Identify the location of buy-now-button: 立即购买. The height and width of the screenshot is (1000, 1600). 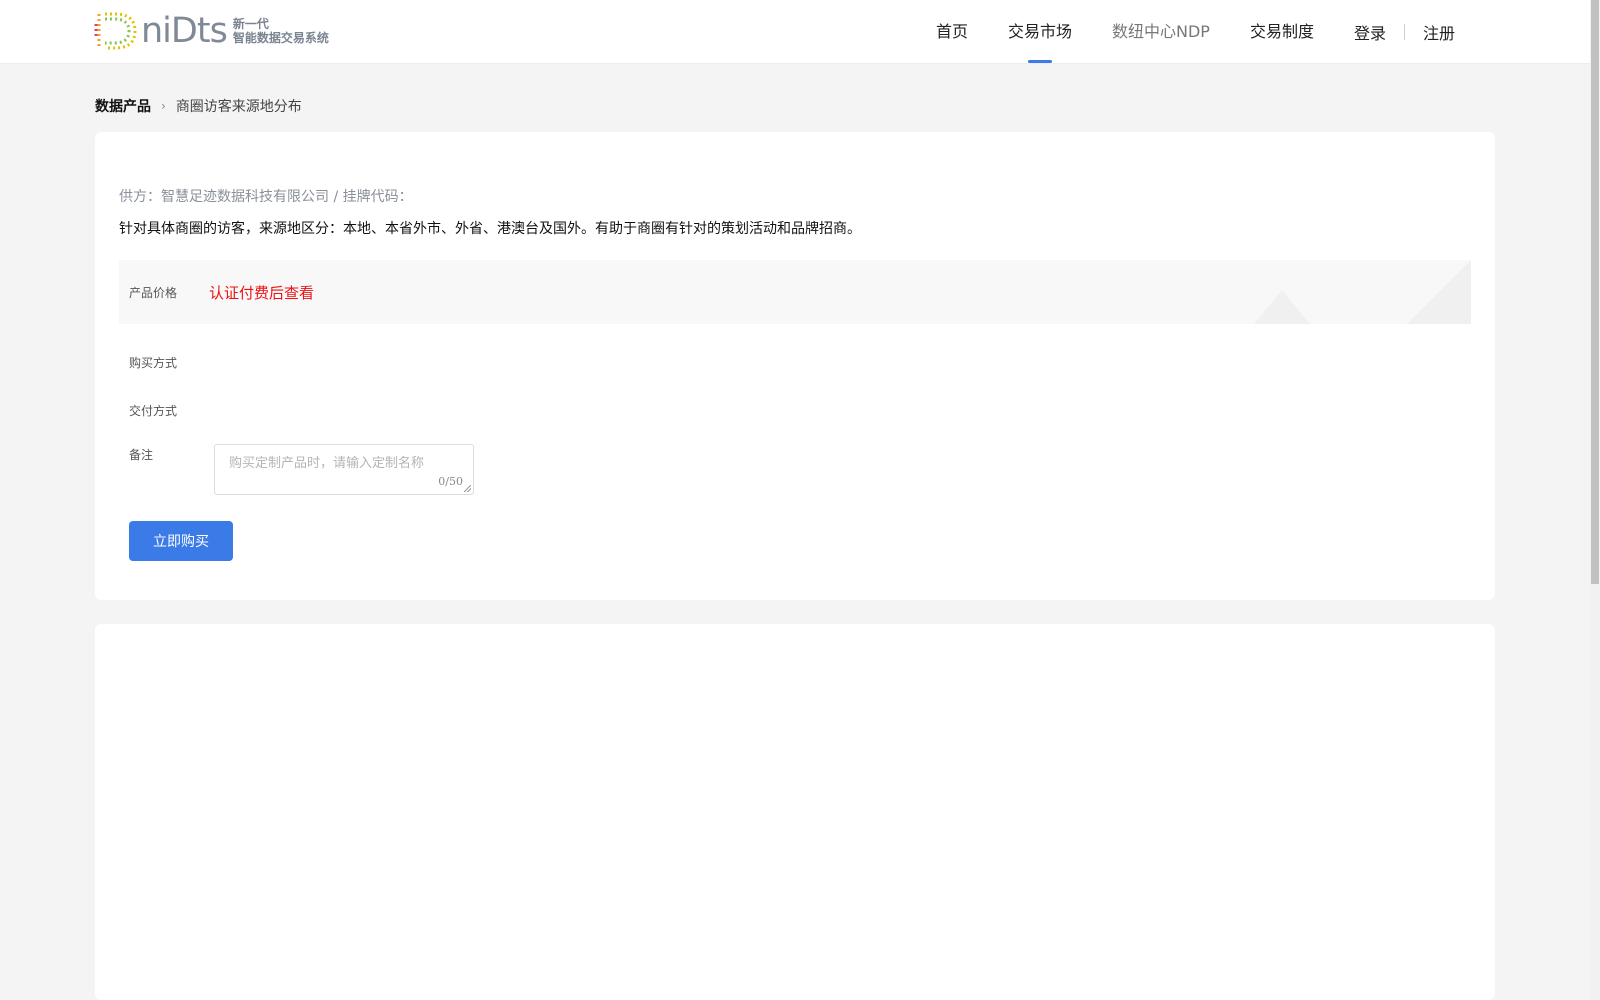
(181, 541).